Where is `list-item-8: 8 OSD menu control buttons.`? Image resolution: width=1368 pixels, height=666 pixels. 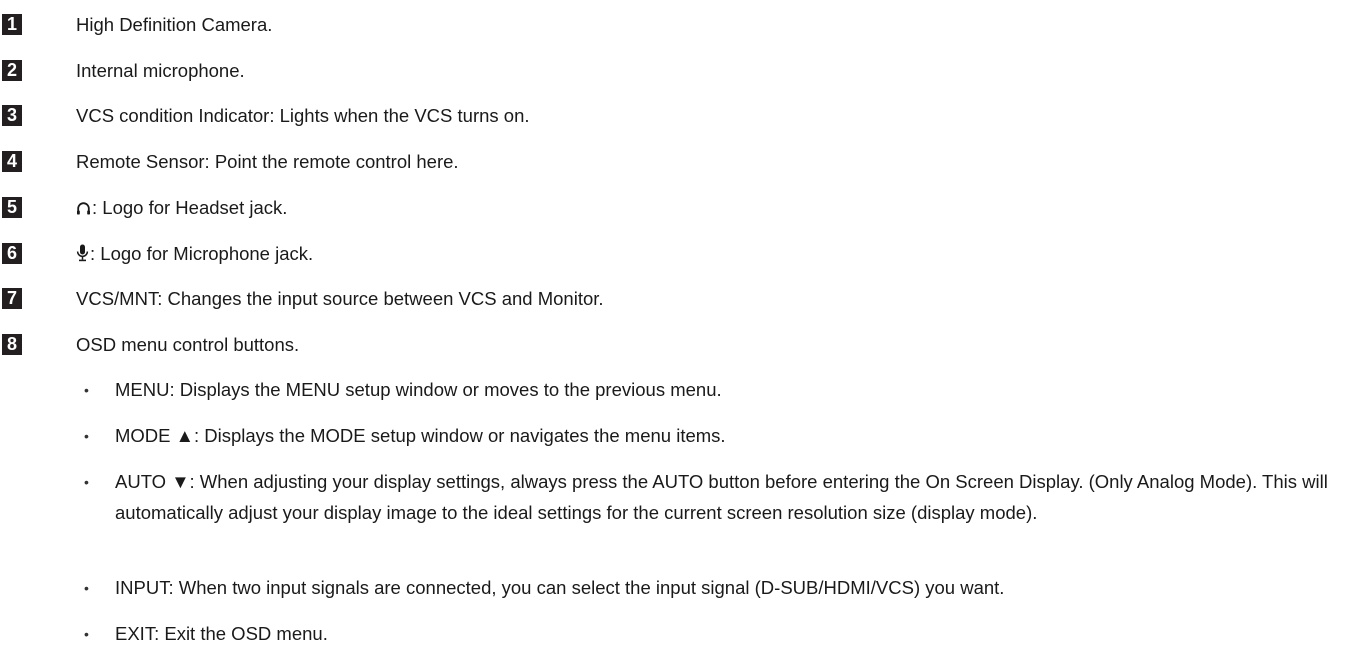
list-item-8: 8 OSD menu control buttons. is located at coordinates (684, 346).